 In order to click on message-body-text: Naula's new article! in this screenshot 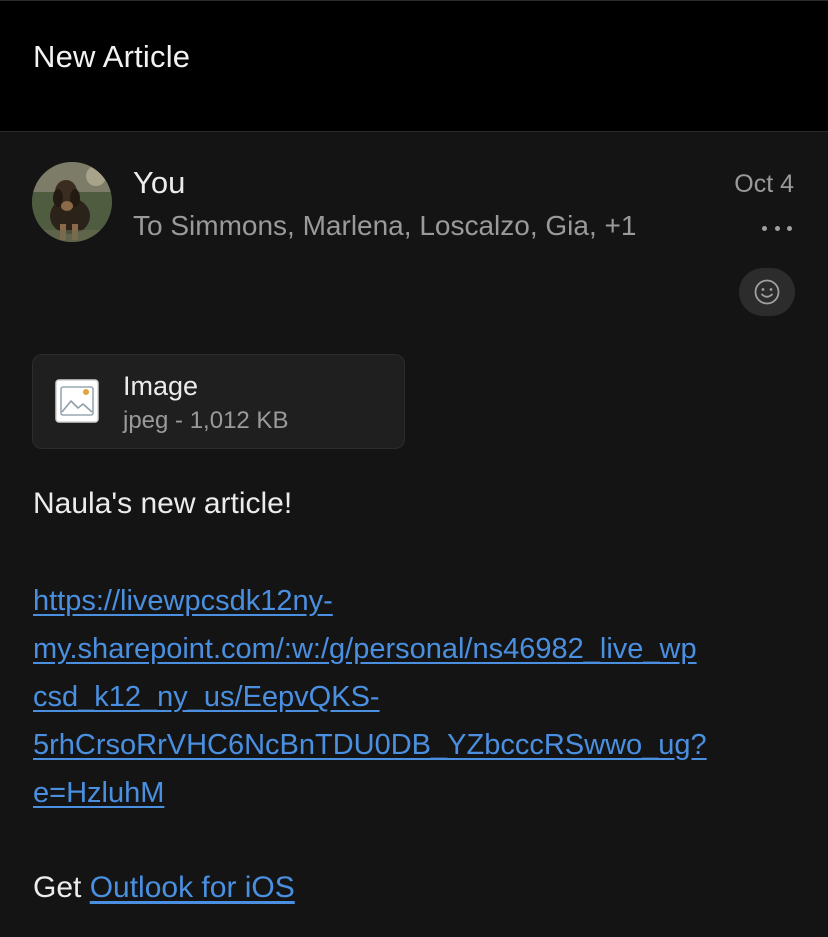, I will do `click(163, 503)`.